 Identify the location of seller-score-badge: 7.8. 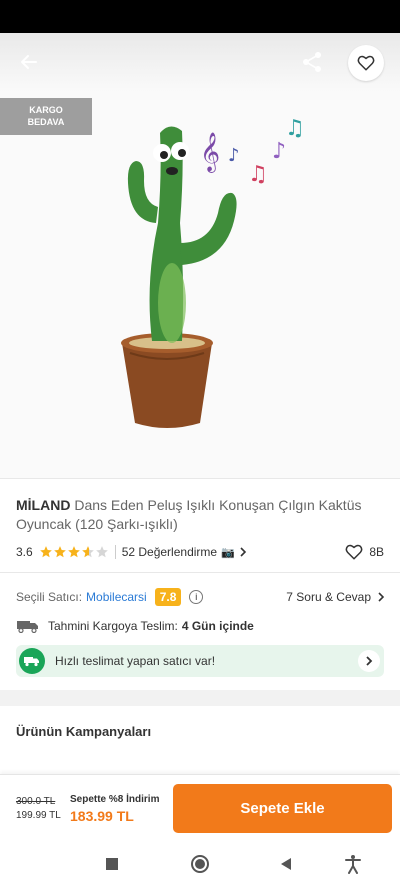
(168, 597).